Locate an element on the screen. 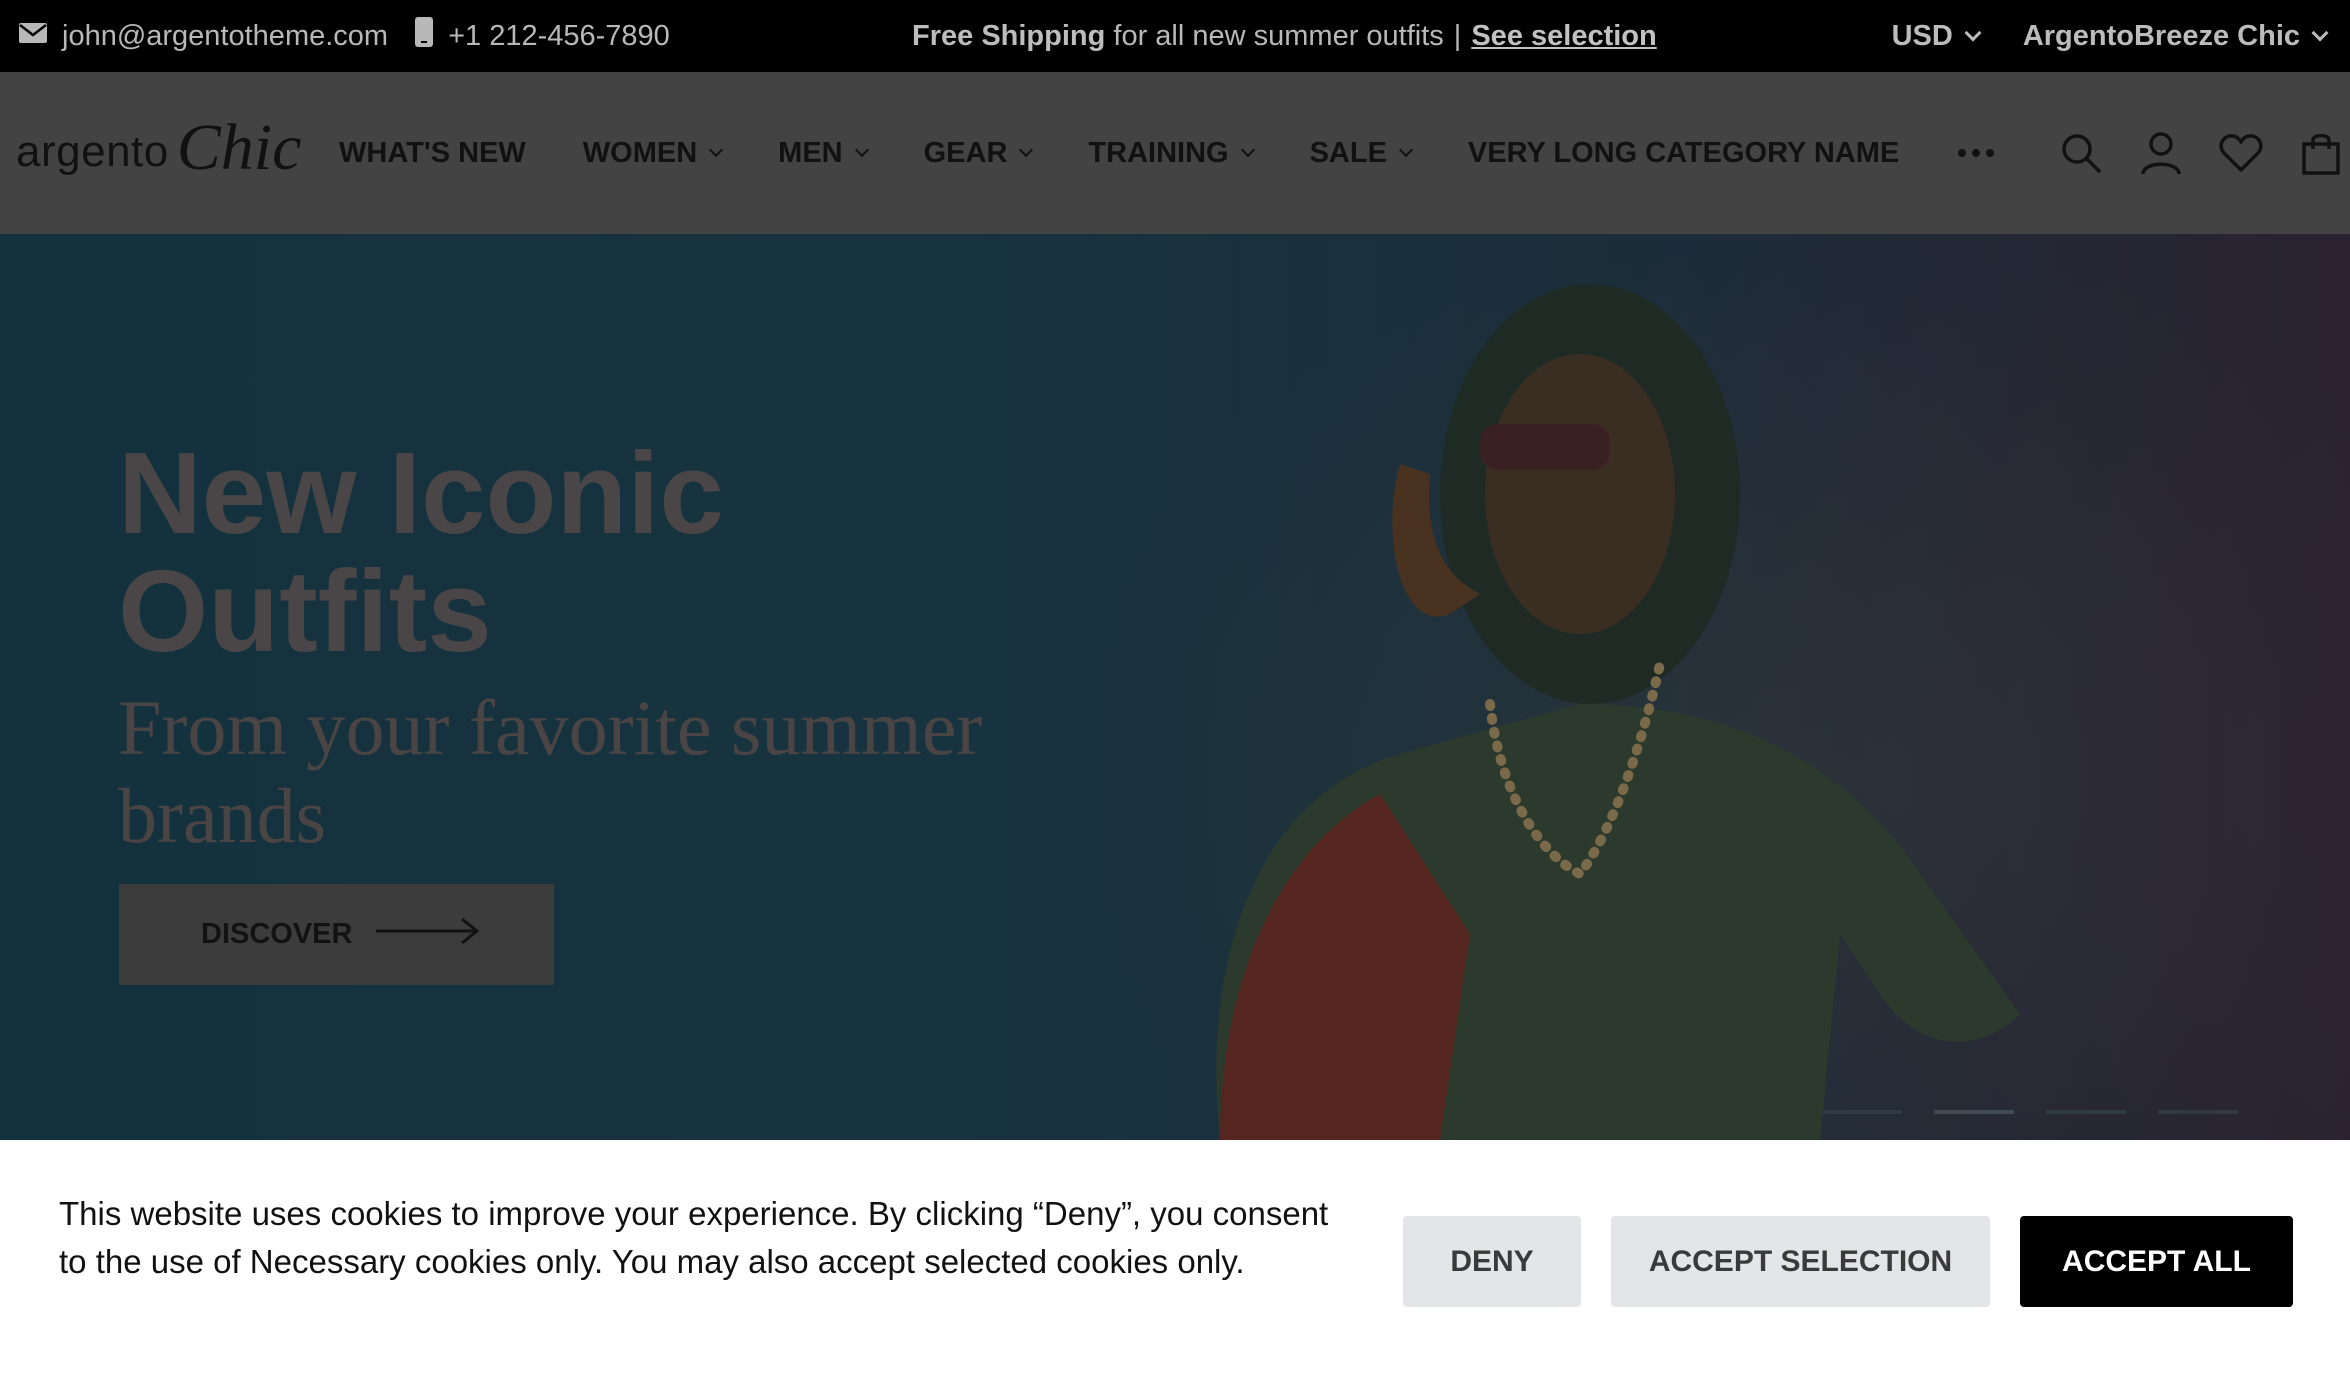 The image size is (2350, 1382). nav-label: TRAINING is located at coordinates (1158, 152).